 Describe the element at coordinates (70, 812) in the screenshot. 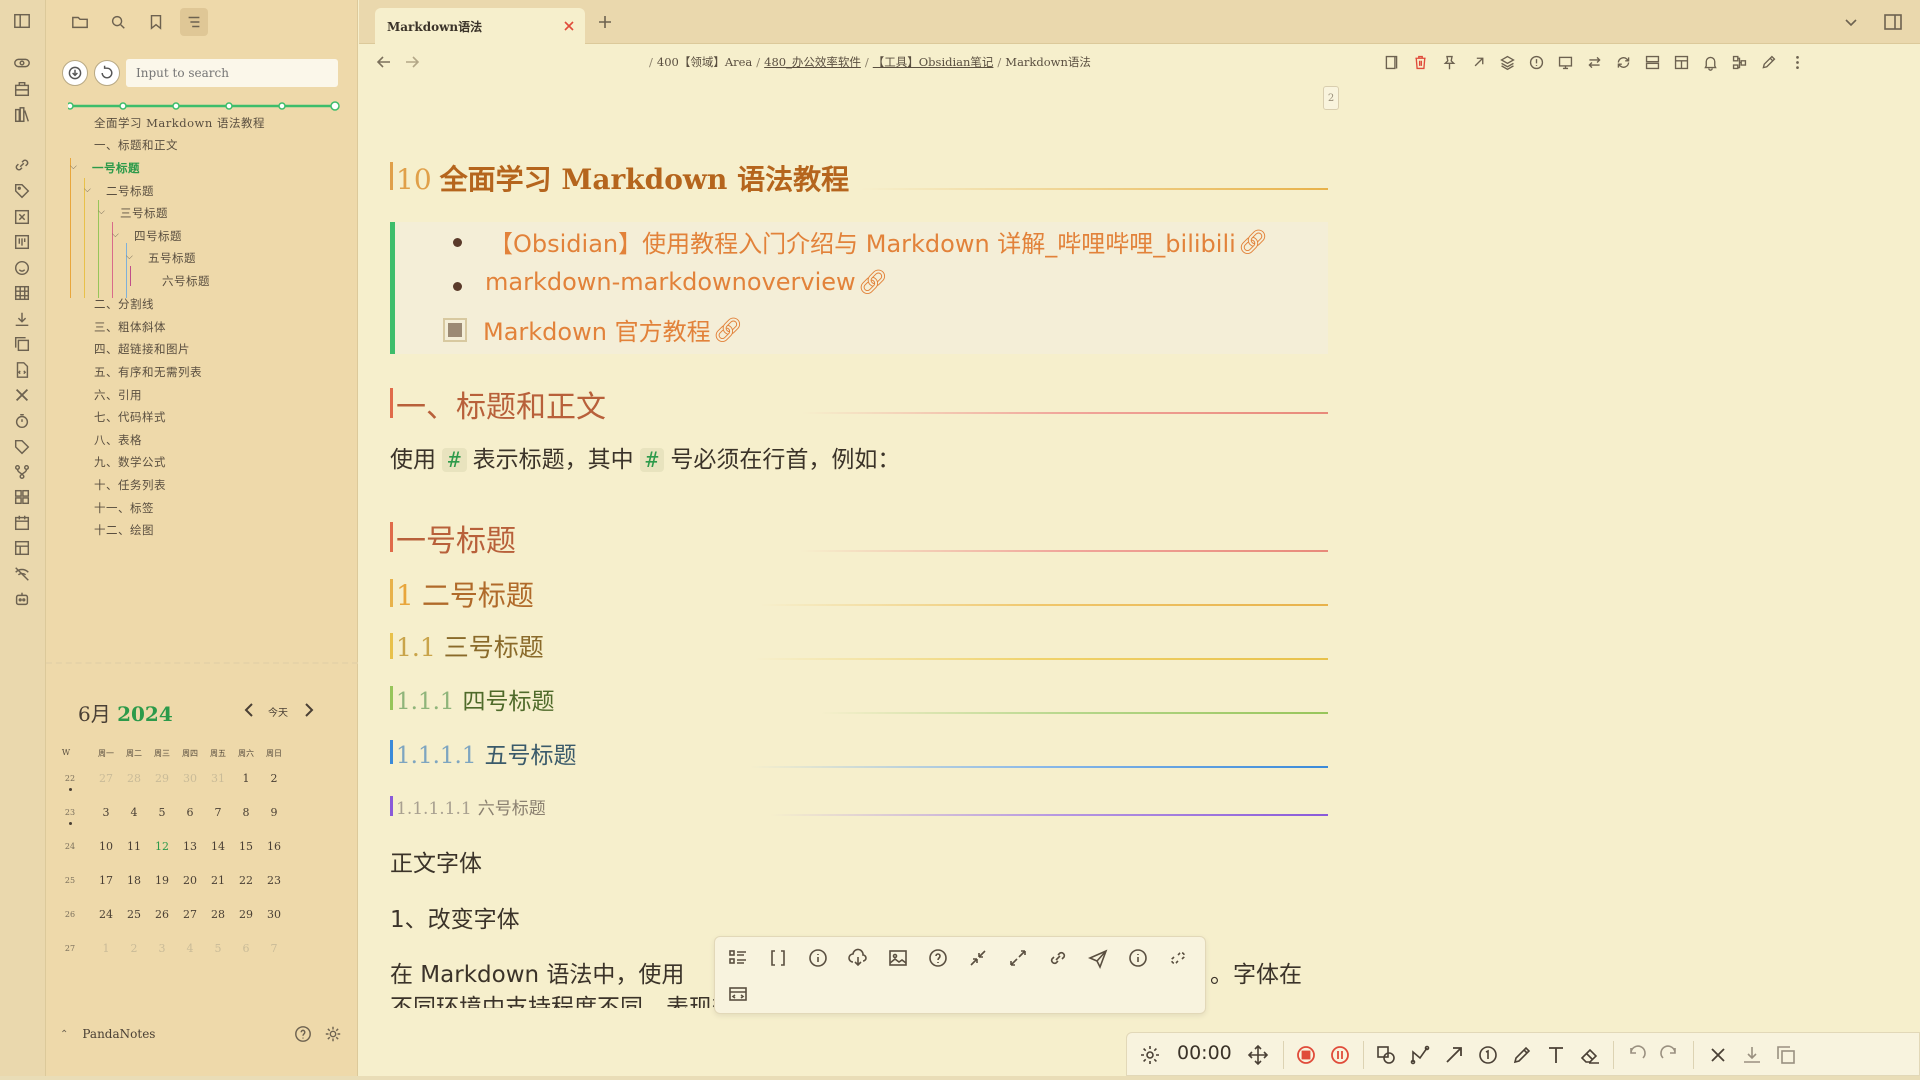

I see `calendar-week-number: 23` at that location.